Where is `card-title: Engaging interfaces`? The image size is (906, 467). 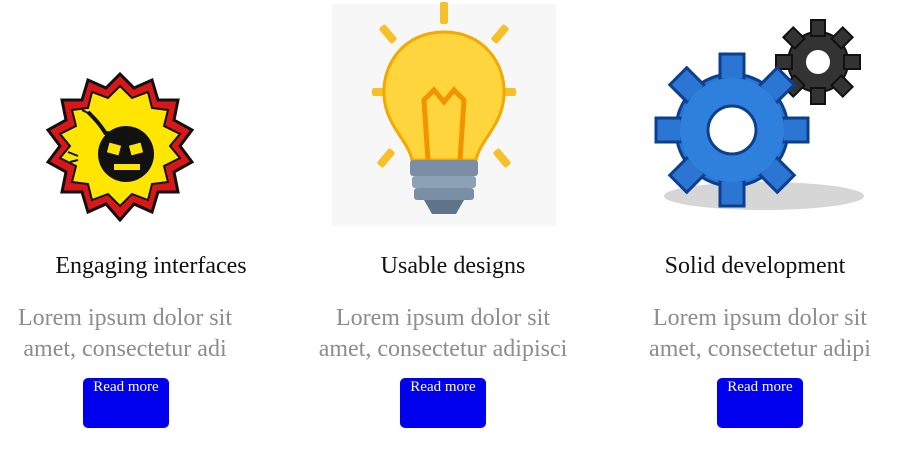
card-title: Engaging interfaces is located at coordinates (151, 266).